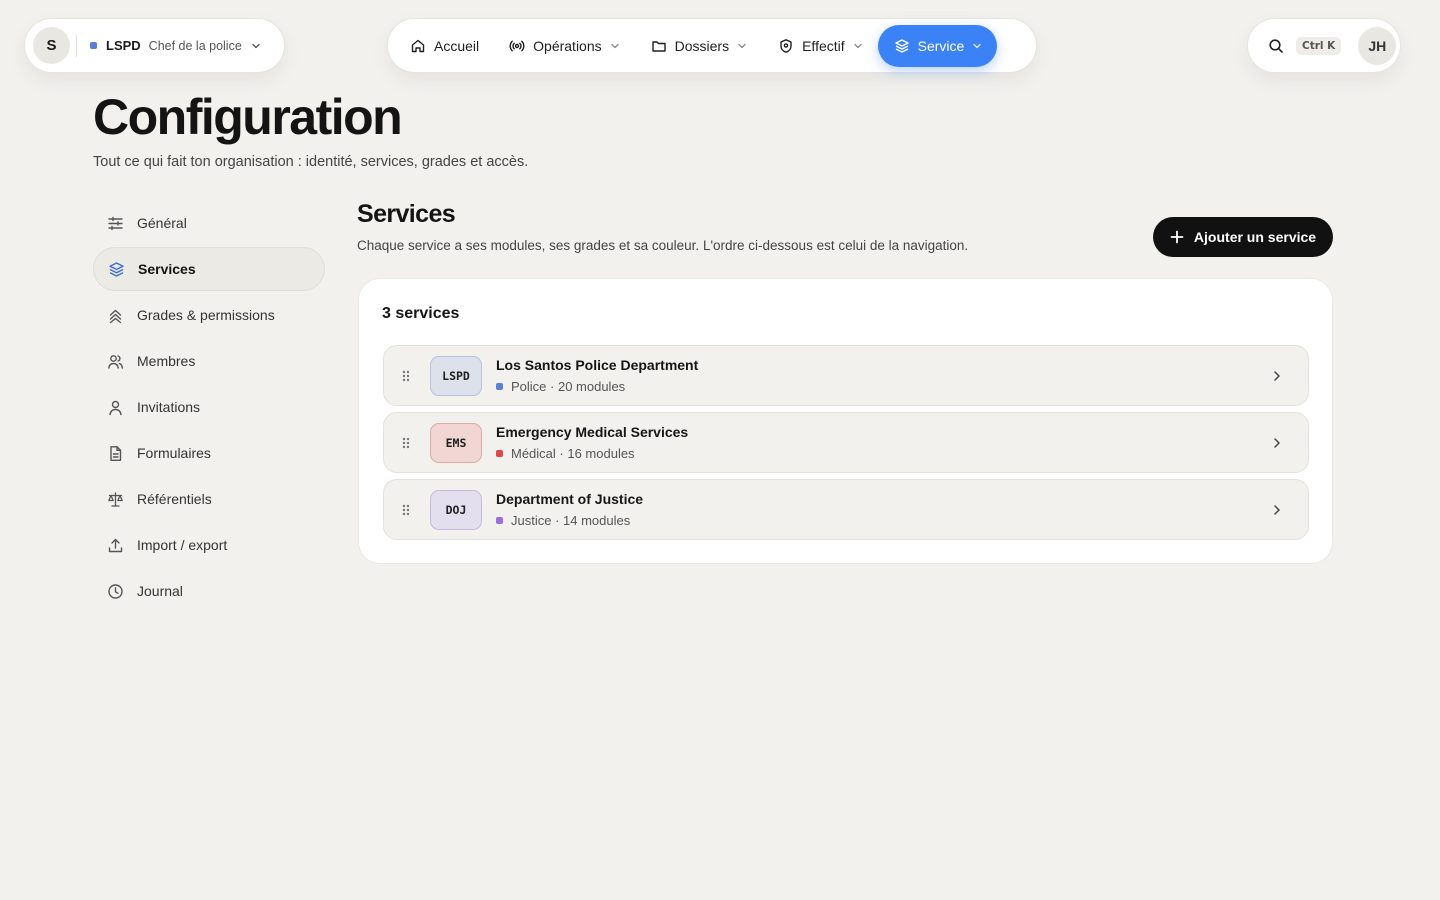 Image resolution: width=1440 pixels, height=900 pixels. I want to click on sidebar-item-general: Général, so click(209, 223).